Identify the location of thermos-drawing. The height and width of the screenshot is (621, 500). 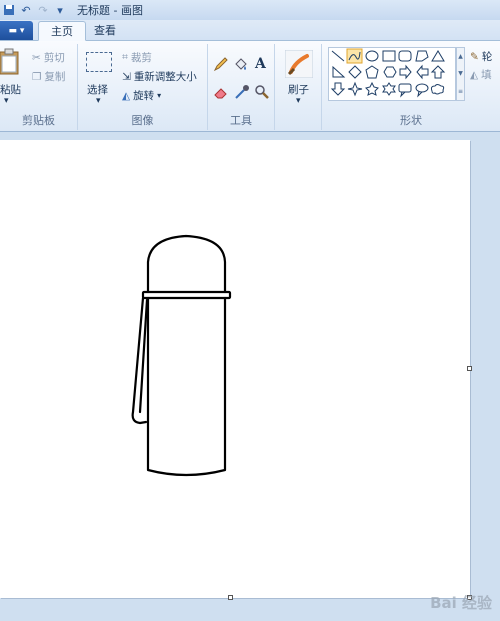
(181, 355).